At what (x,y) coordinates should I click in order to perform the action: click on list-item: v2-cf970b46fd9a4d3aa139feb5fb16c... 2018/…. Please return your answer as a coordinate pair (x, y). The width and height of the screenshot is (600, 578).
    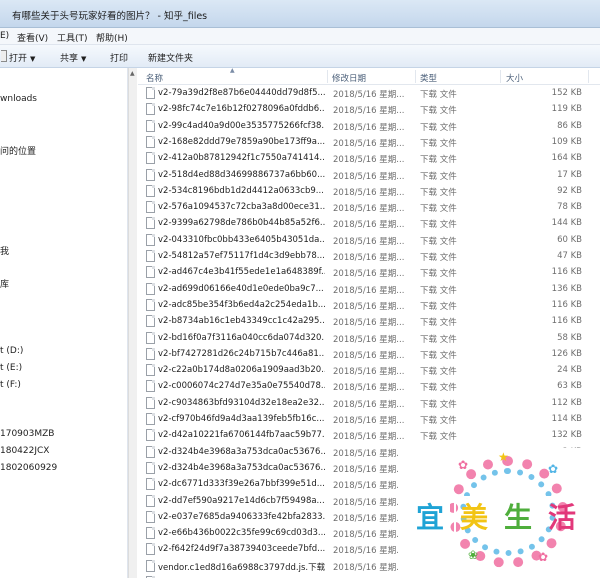
    Looking at the image, I should click on (369, 419).